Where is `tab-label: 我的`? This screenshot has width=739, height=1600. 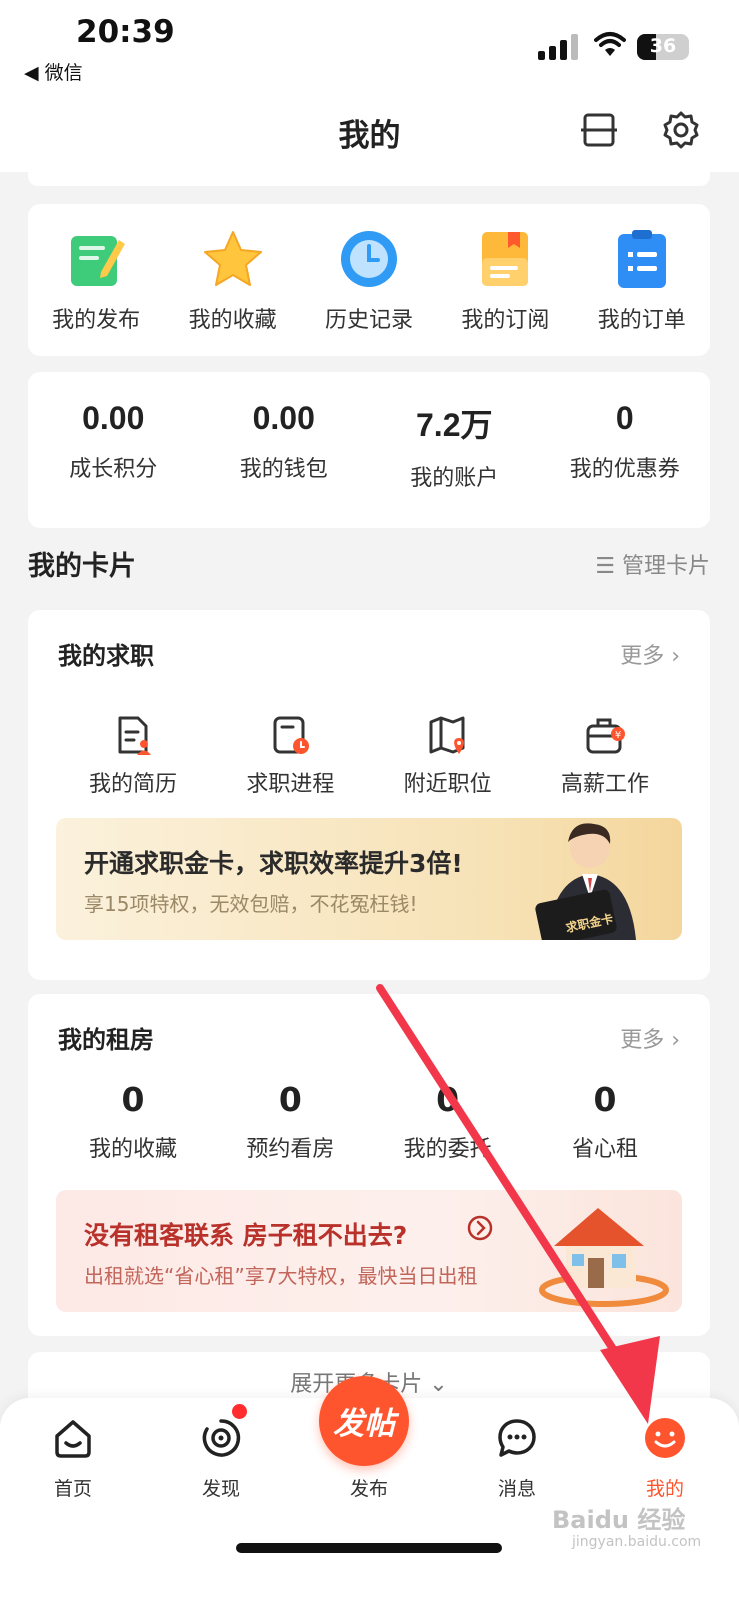 tab-label: 我的 is located at coordinates (664, 1489).